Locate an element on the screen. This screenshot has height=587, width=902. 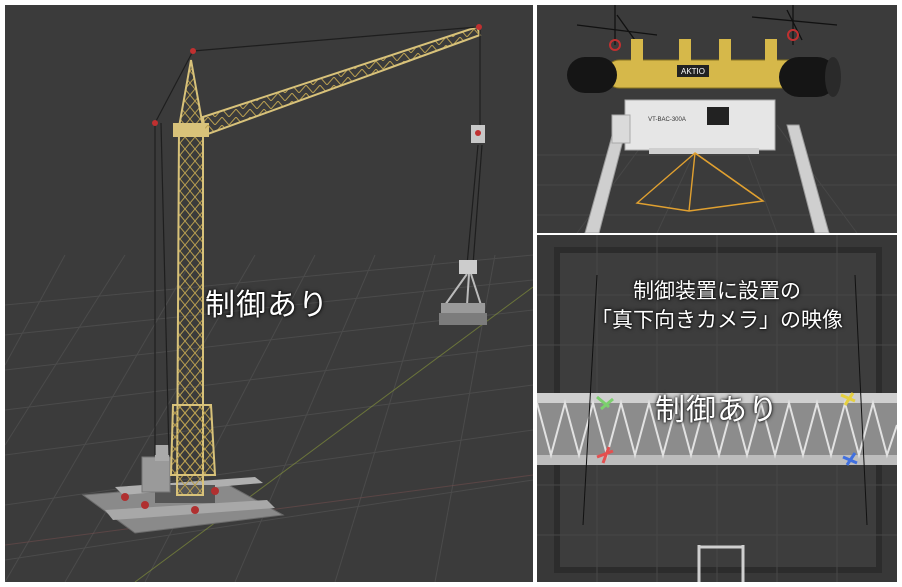
device-model-text: VT-BAC-300A is located at coordinates (667, 120).